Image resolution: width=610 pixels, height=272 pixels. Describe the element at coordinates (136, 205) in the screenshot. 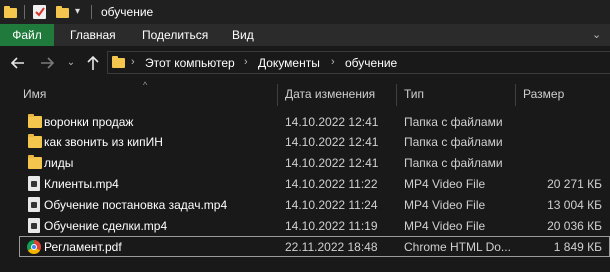

I see `file-name: Обучение постановка задач.mp4` at that location.